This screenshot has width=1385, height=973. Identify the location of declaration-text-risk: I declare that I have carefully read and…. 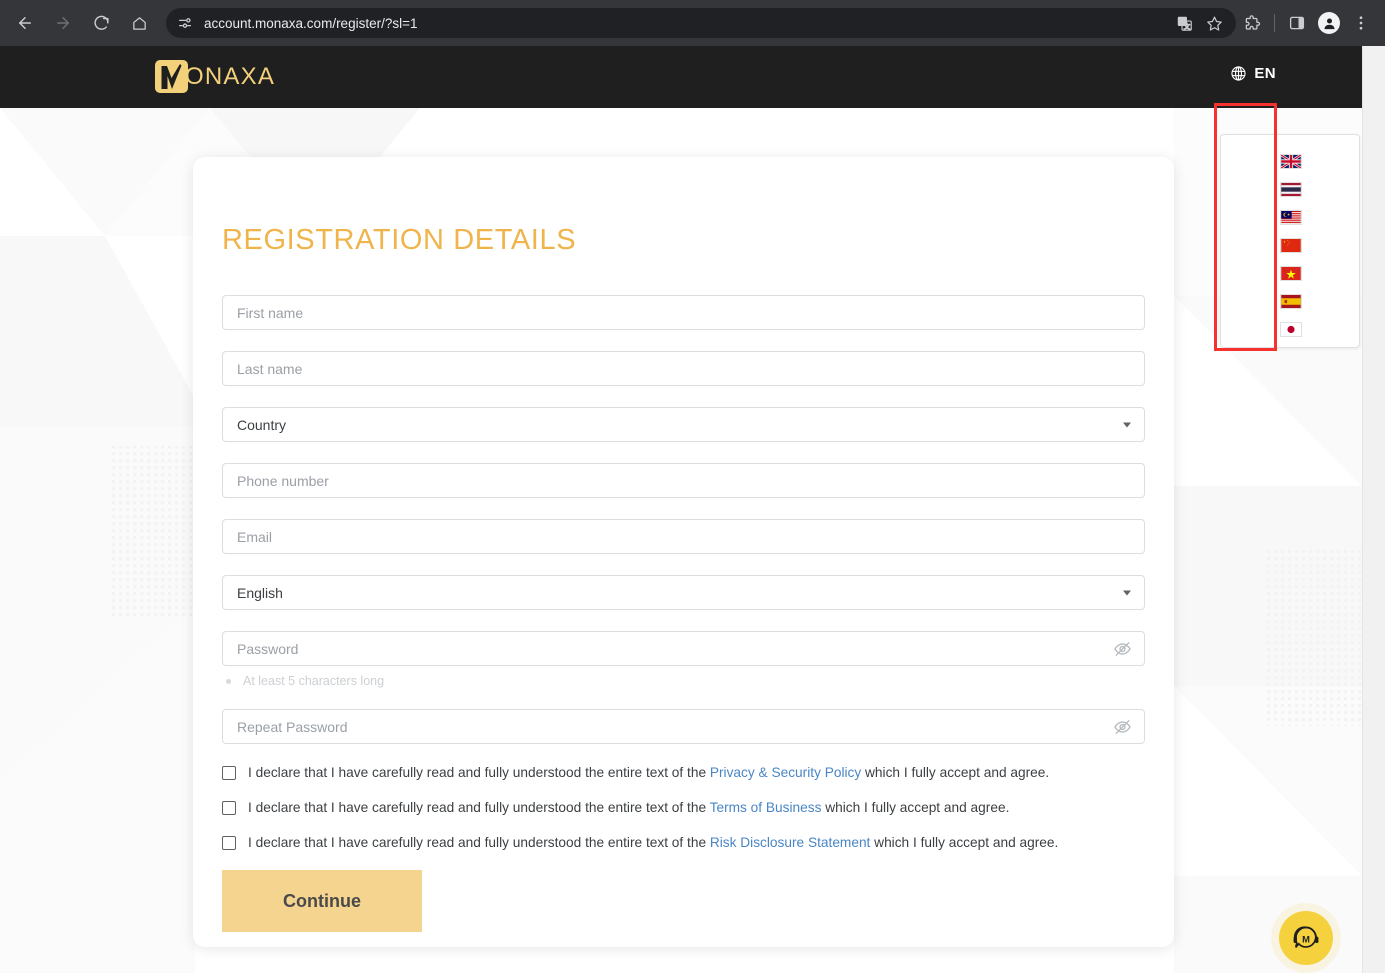
(653, 843).